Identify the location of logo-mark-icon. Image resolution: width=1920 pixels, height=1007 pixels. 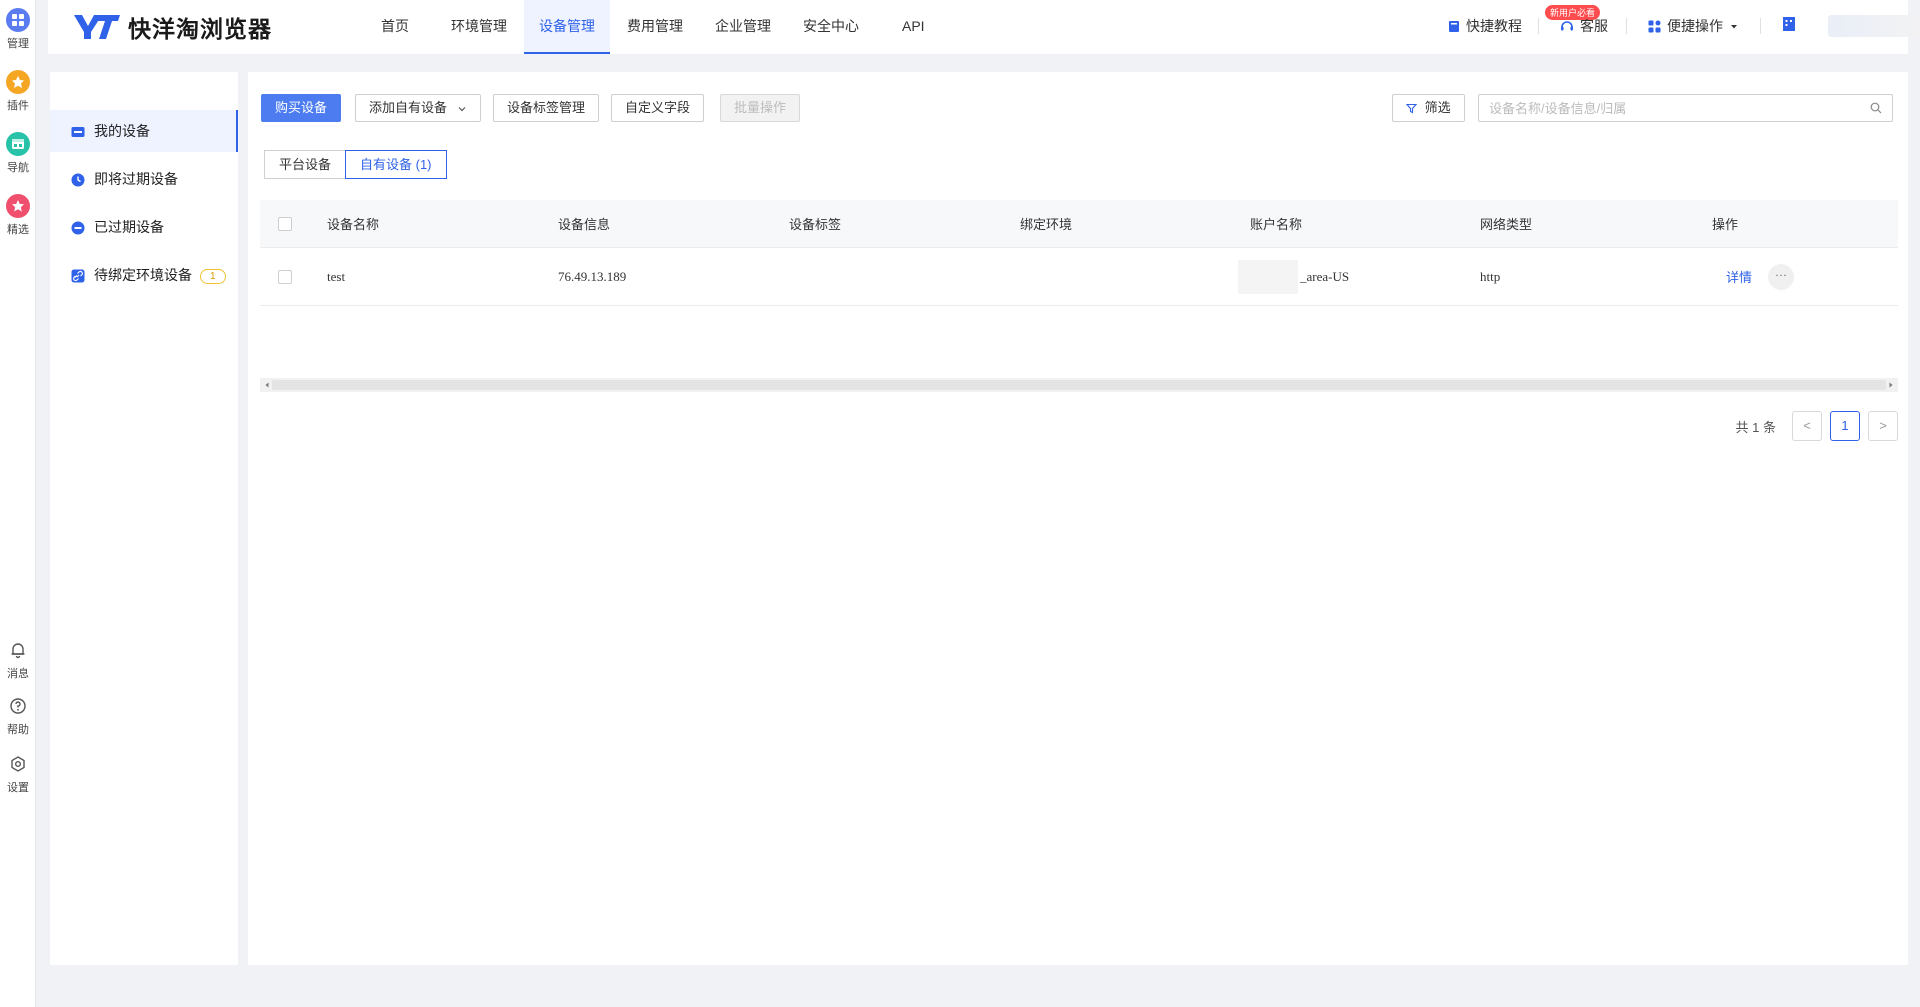
(97, 27).